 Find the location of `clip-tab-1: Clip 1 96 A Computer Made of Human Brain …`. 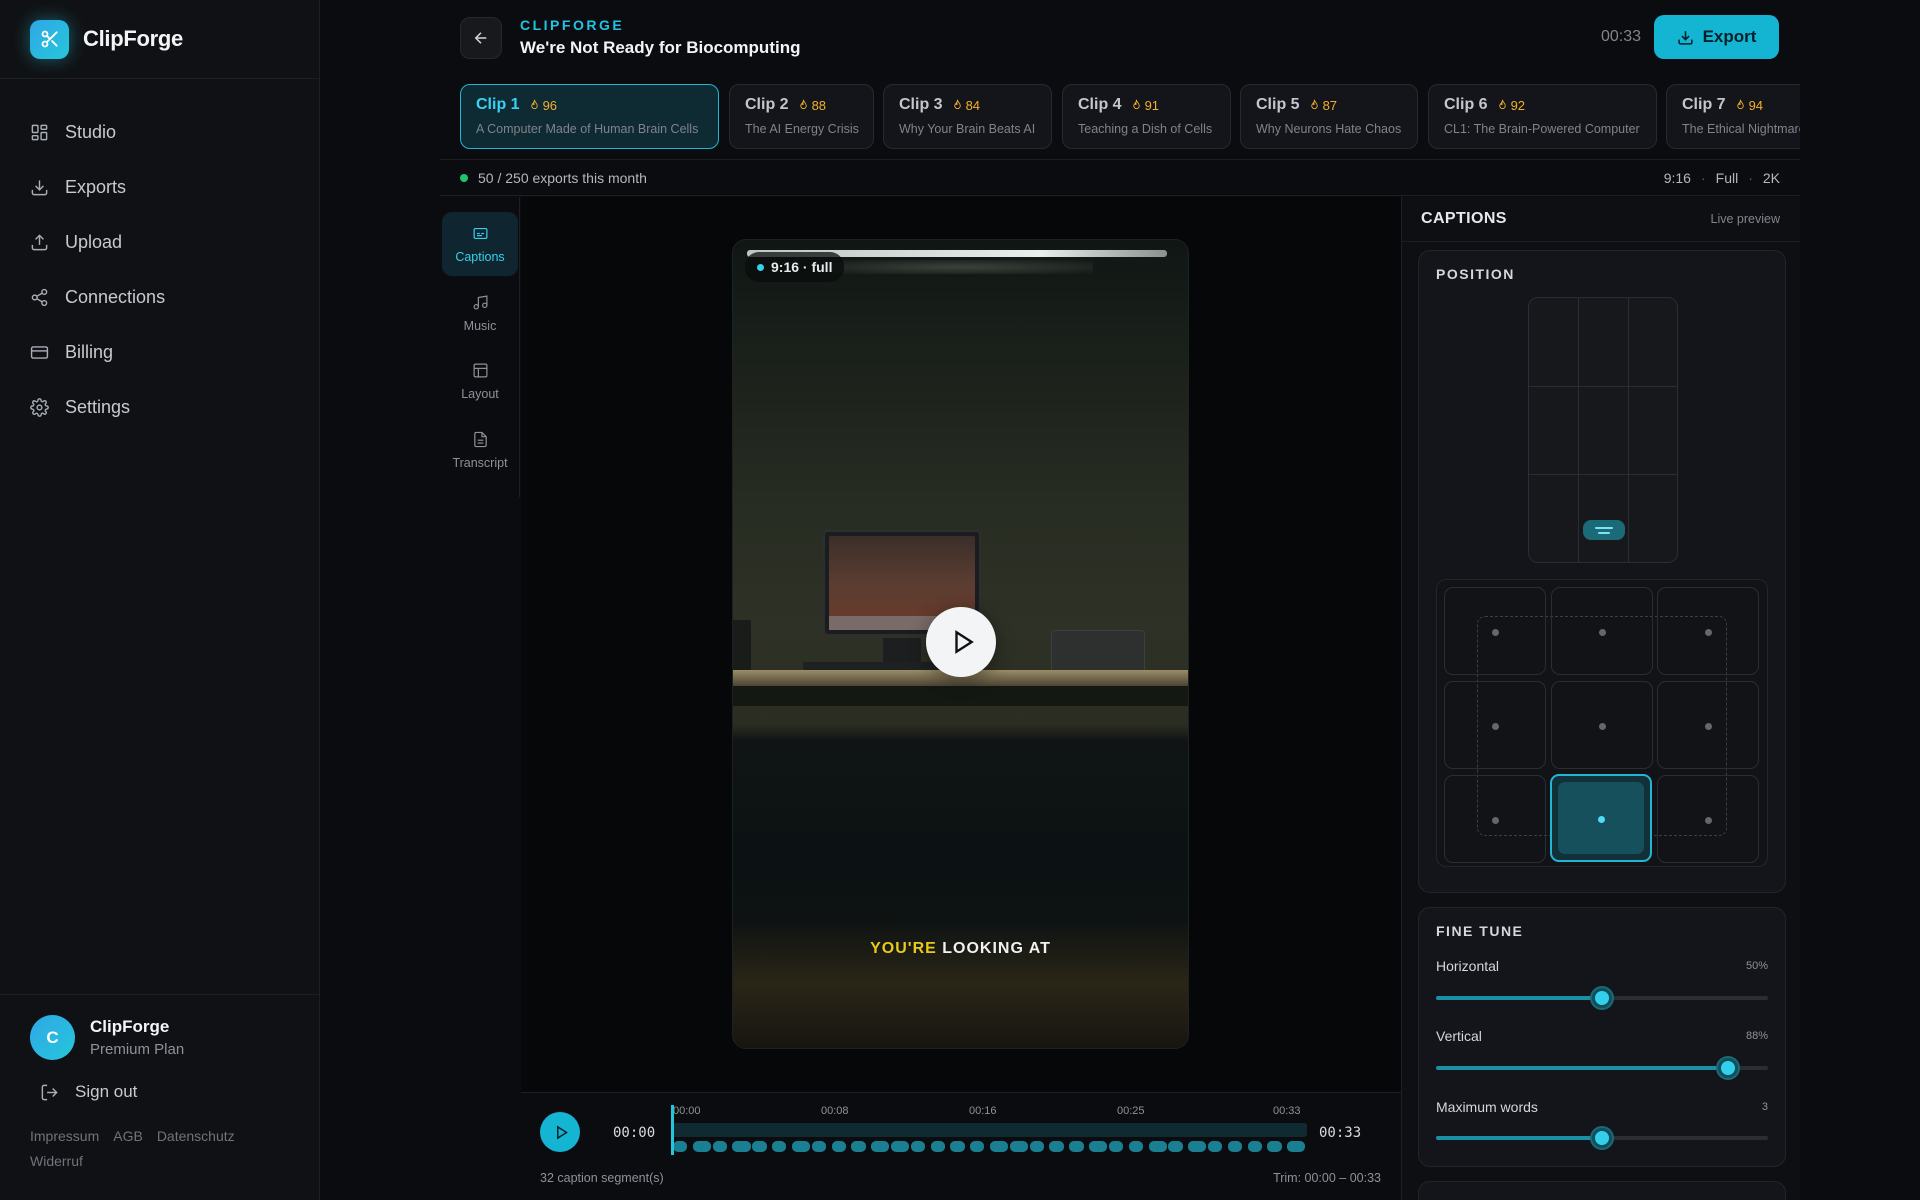

clip-tab-1: Clip 1 96 A Computer Made of Human Brain … is located at coordinates (589, 116).